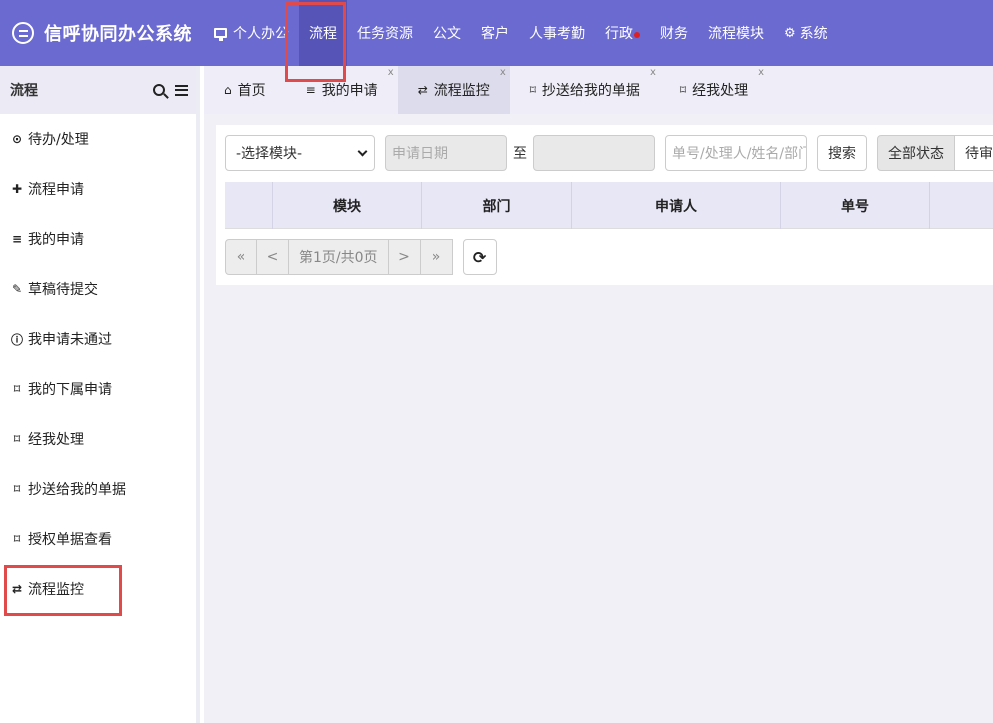  What do you see at coordinates (16, 339) in the screenshot?
I see `info-circle-icon: ⓘ` at bounding box center [16, 339].